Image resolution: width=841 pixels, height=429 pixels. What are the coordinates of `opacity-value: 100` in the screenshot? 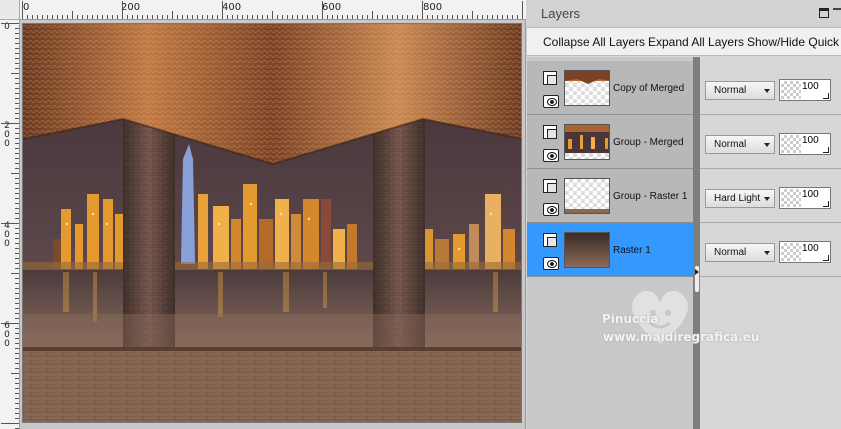 It's located at (810, 194).